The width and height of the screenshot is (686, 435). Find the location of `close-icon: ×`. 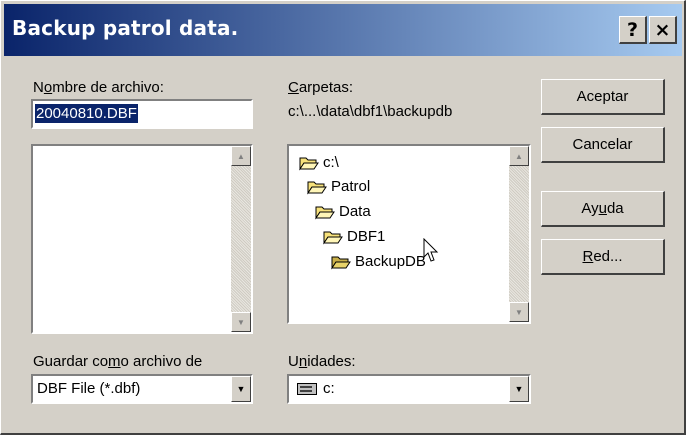

close-icon: × is located at coordinates (662, 29).